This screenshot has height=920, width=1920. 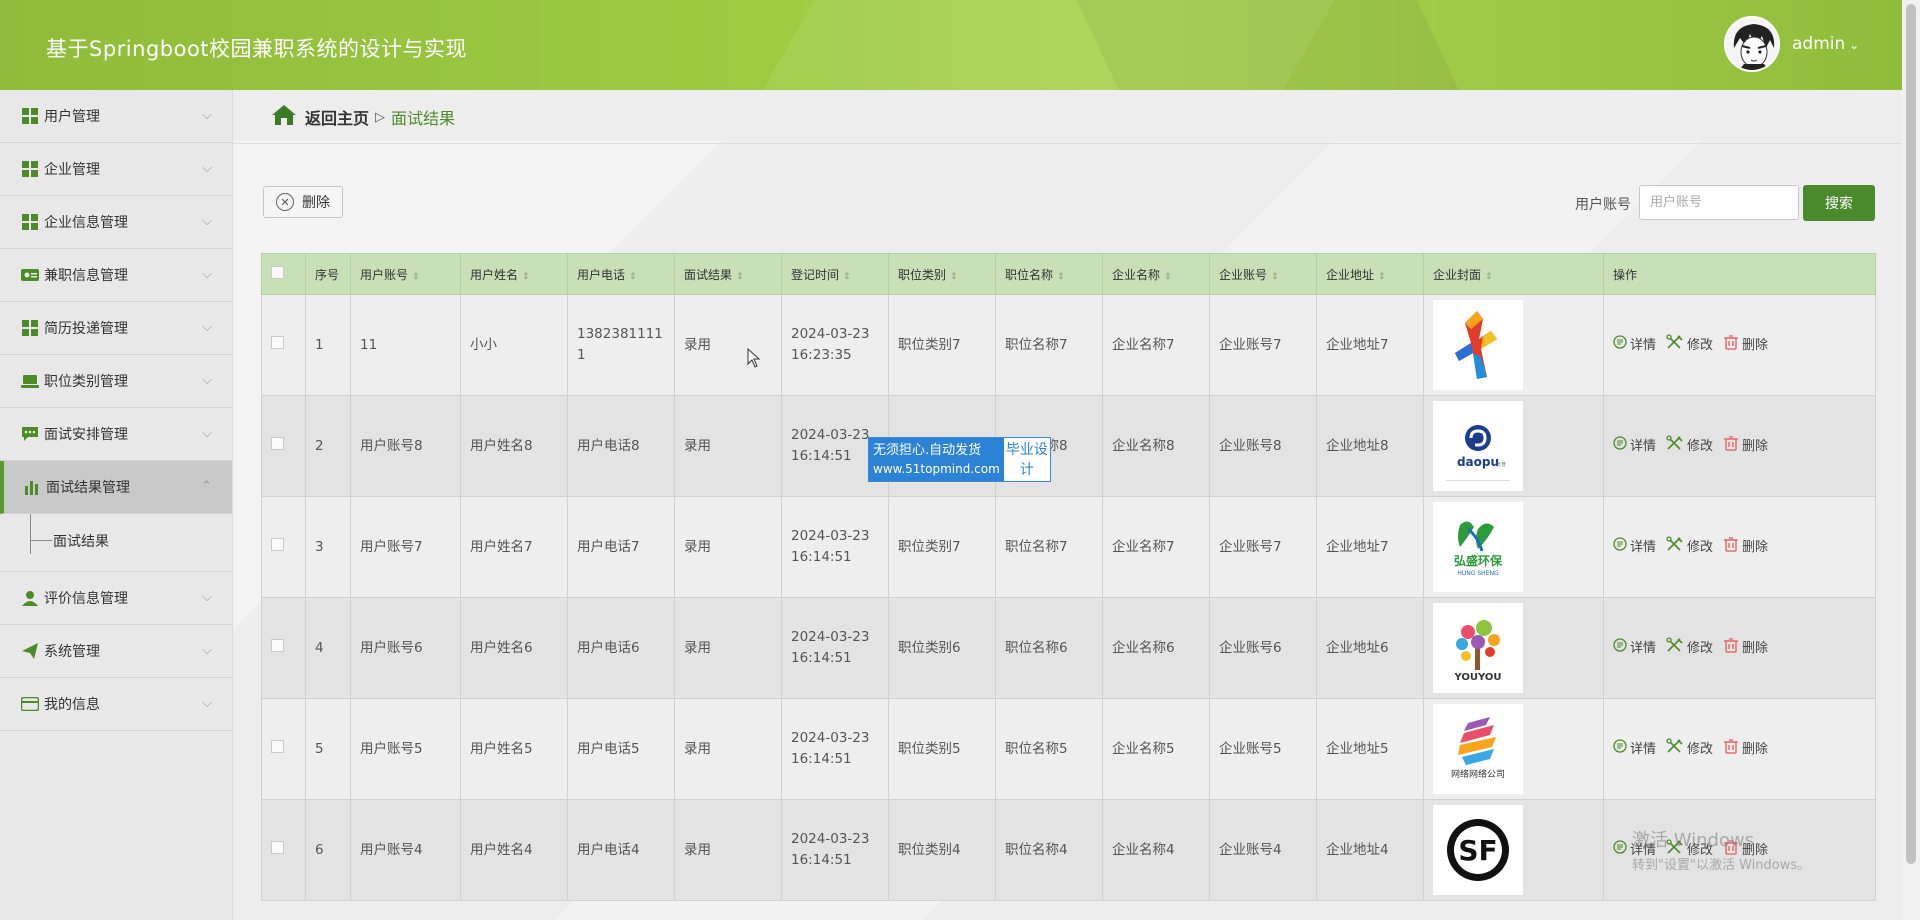 I want to click on sidebar-item-users: 用户管理 ⌵, so click(x=116, y=116).